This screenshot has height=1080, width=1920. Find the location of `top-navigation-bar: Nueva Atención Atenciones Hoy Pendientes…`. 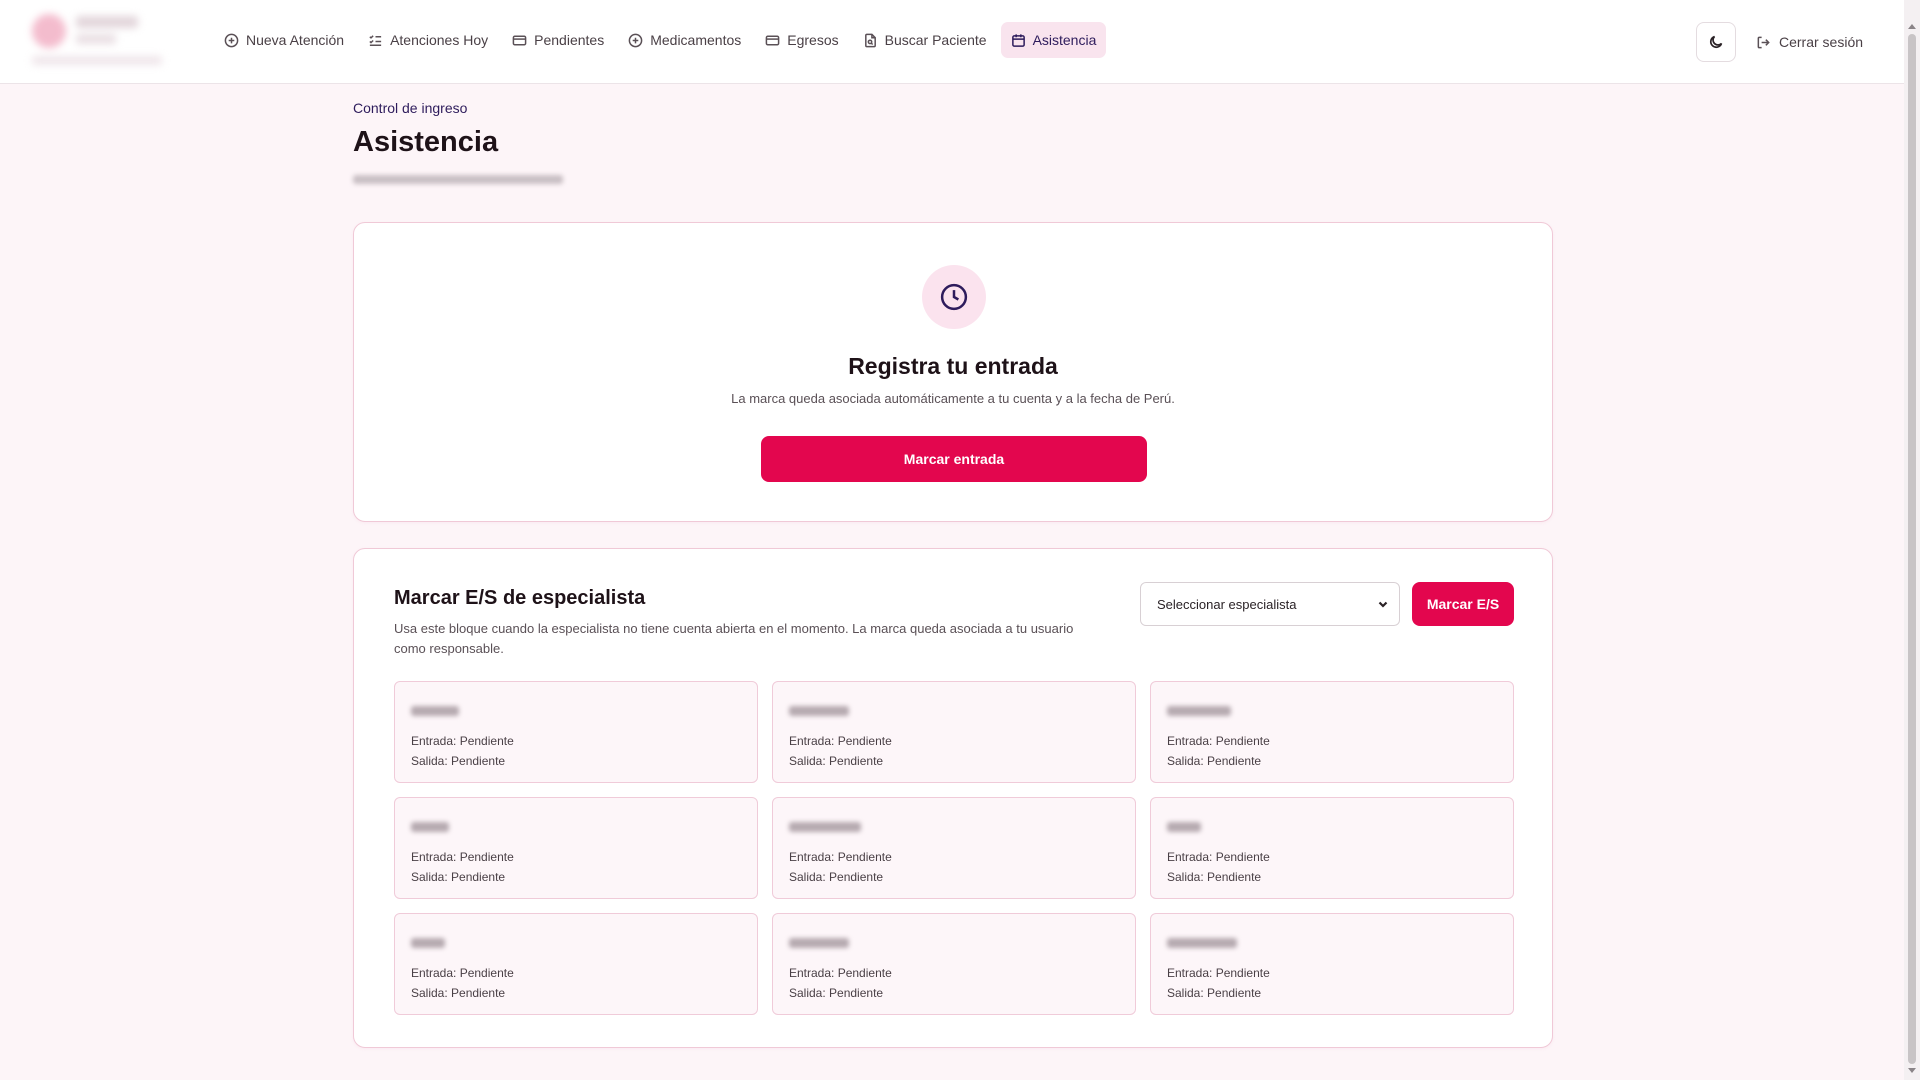

top-navigation-bar: Nueva Atención Atenciones Hoy Pendientes… is located at coordinates (952, 42).